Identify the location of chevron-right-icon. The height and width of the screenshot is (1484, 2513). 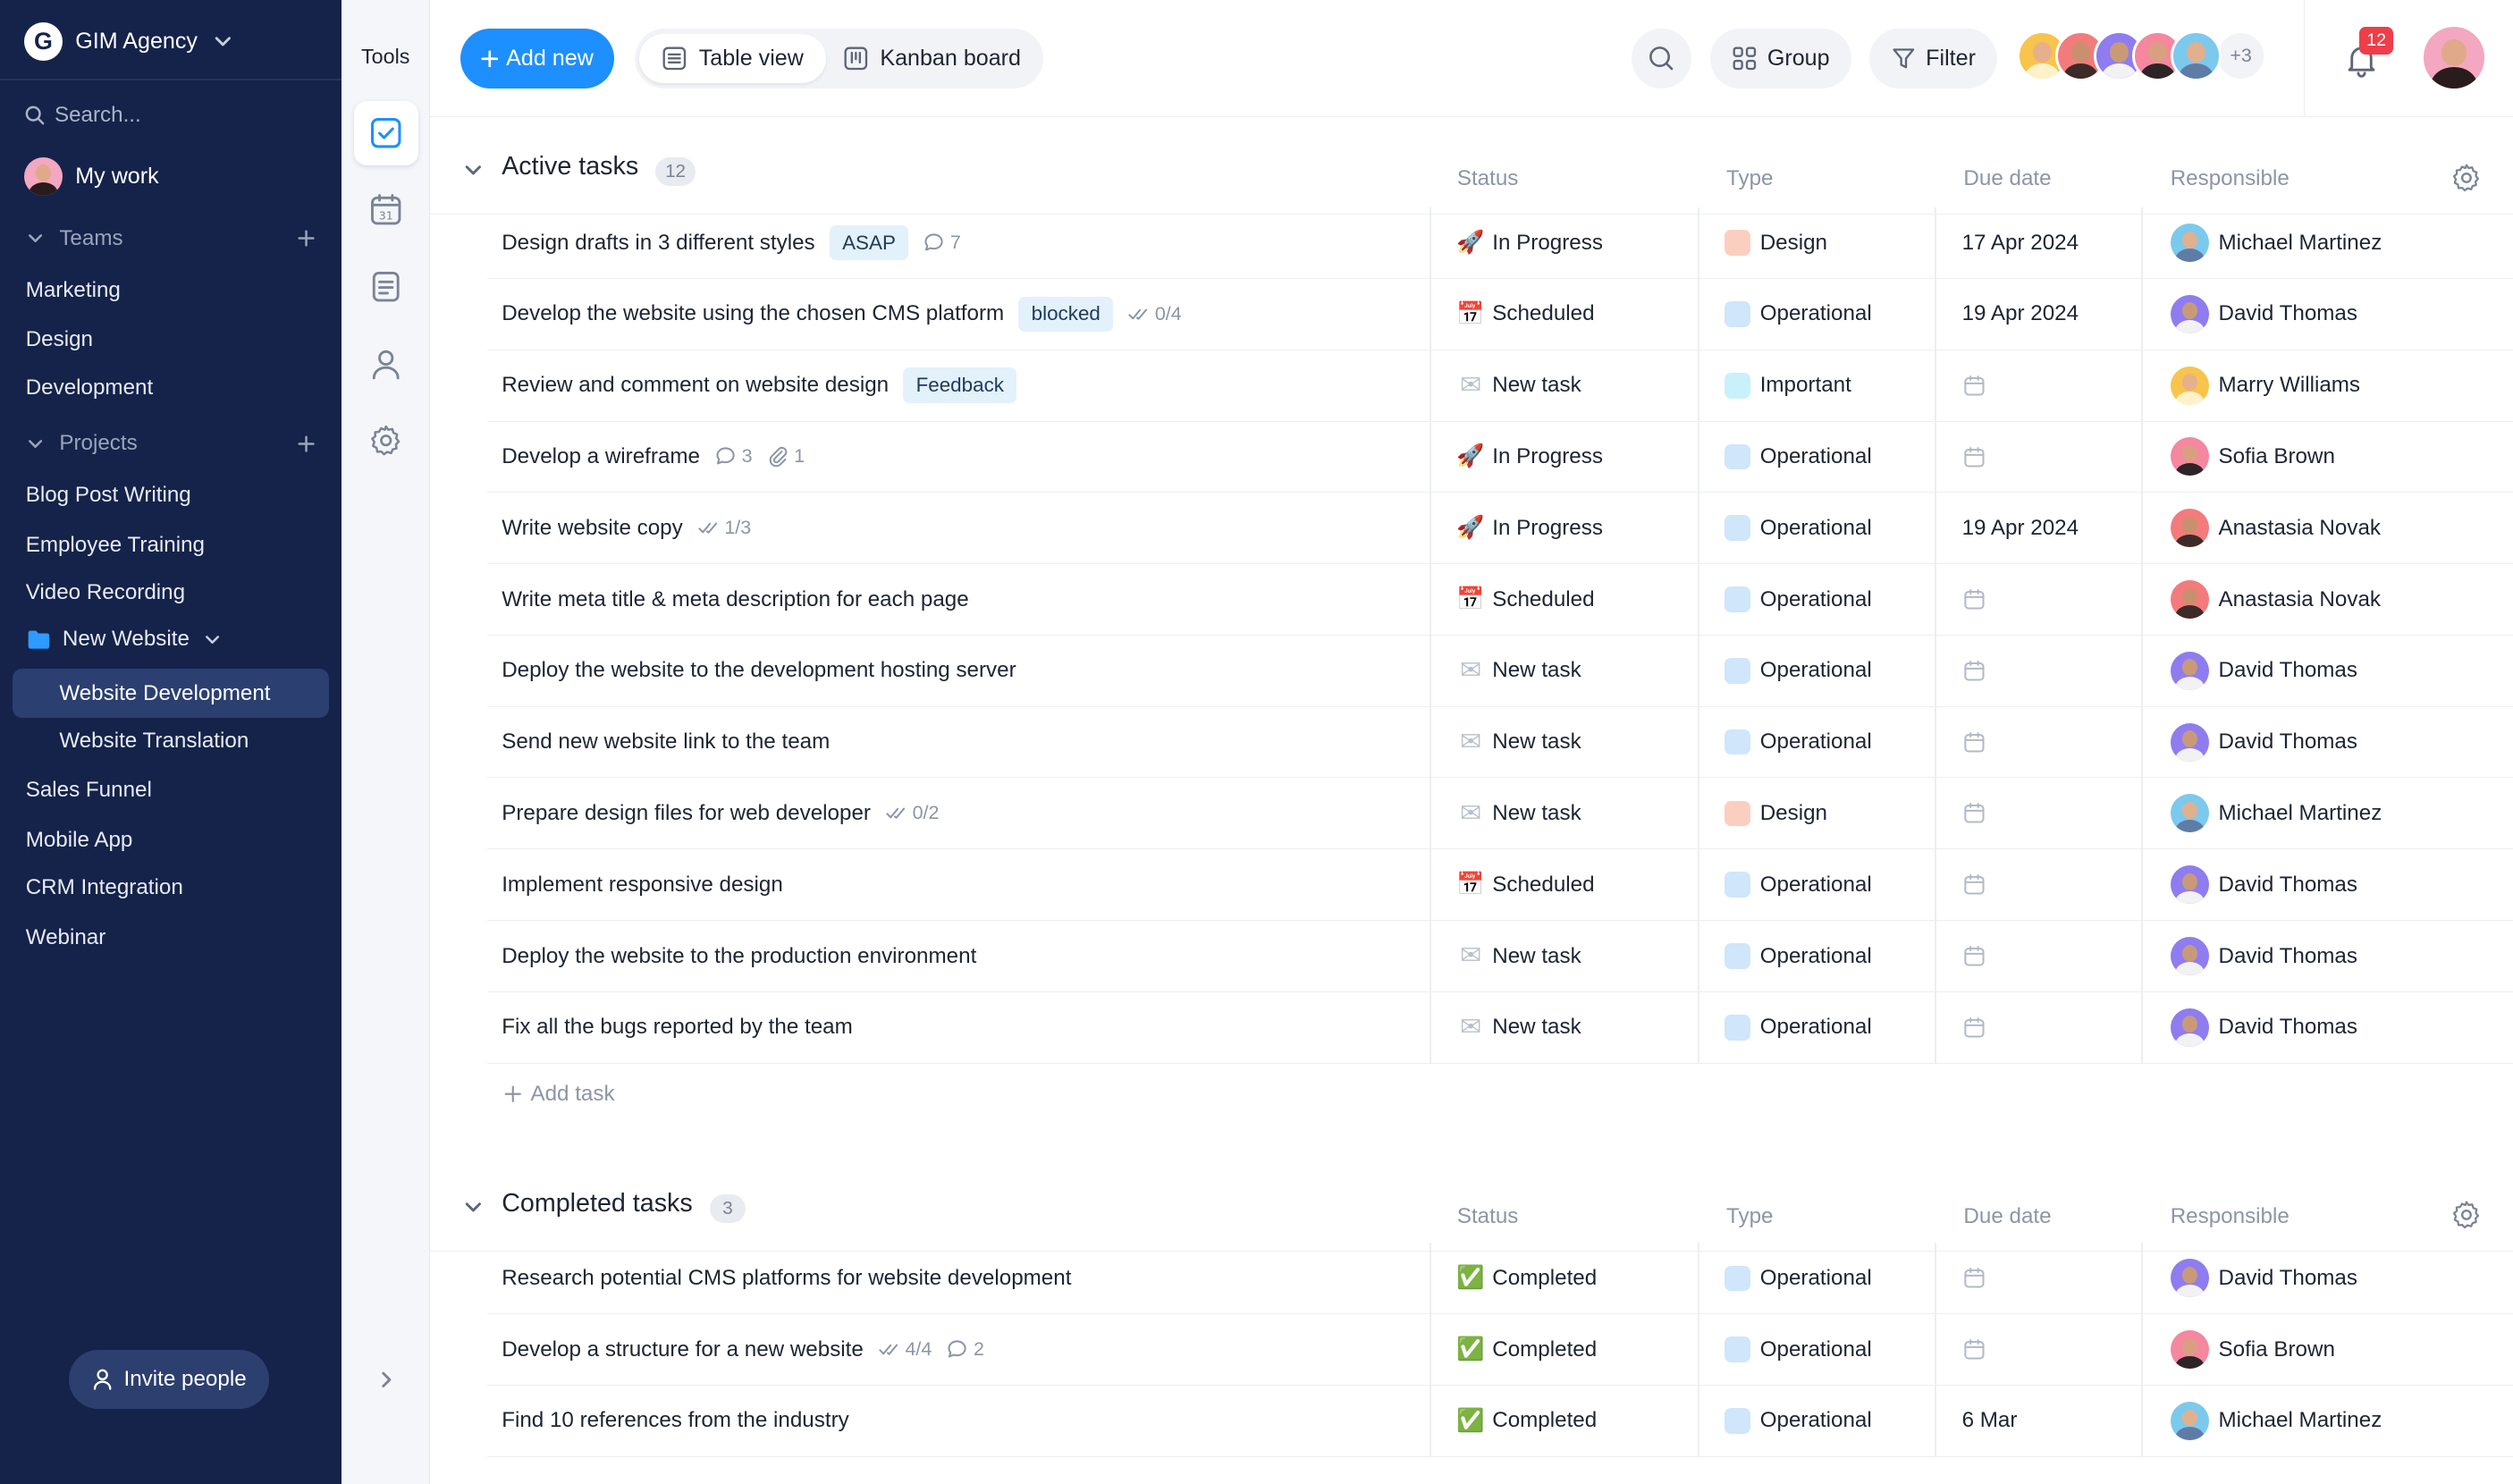
(387, 1380).